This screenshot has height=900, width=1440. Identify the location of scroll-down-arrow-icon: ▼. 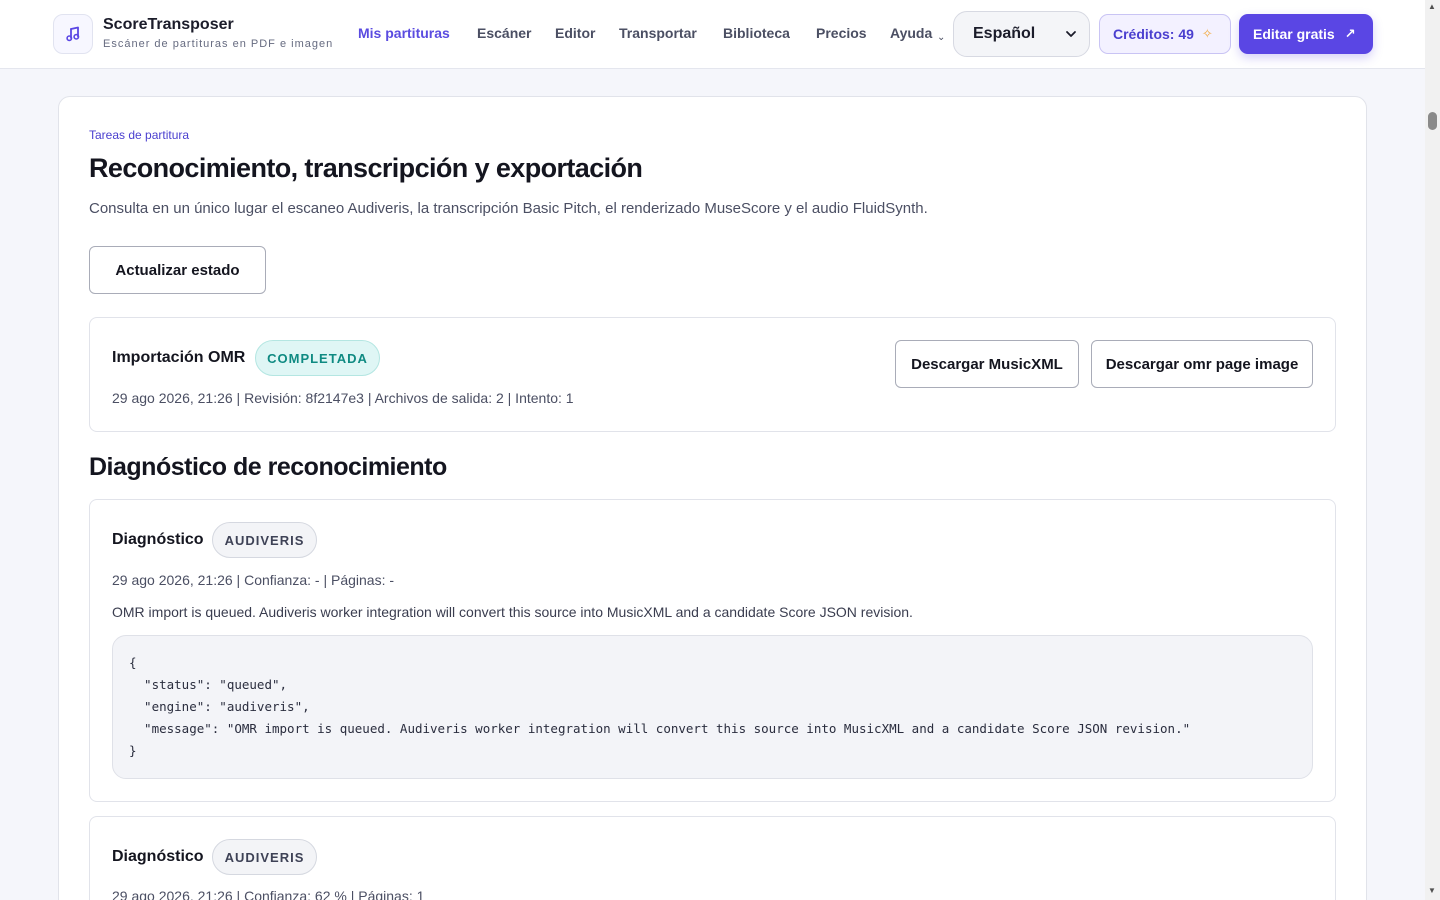
(1432, 890).